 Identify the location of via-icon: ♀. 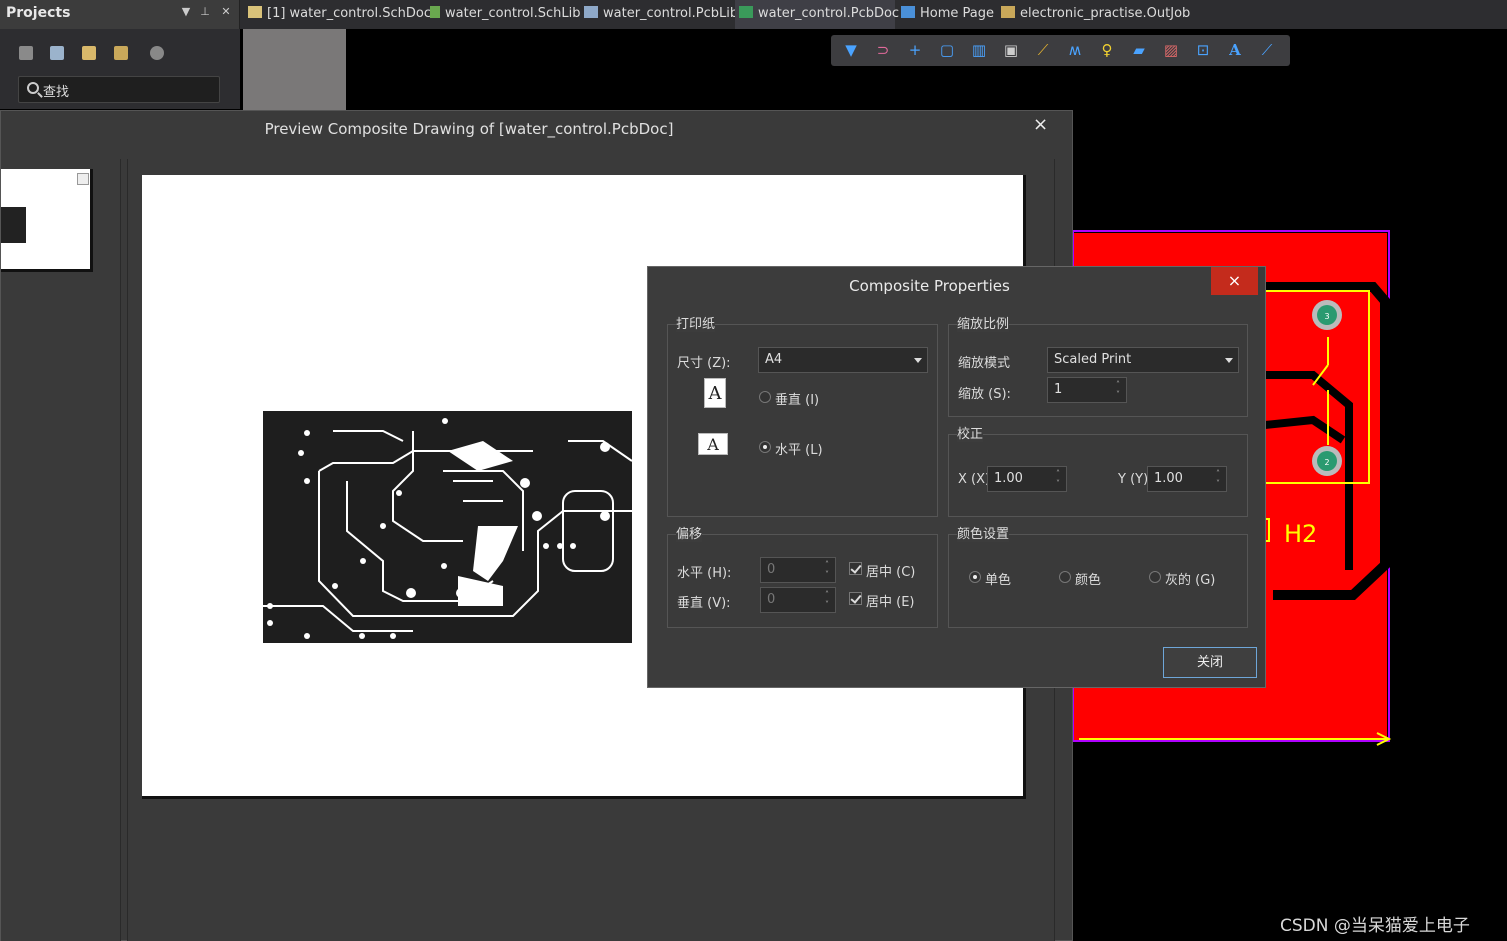
(1107, 50).